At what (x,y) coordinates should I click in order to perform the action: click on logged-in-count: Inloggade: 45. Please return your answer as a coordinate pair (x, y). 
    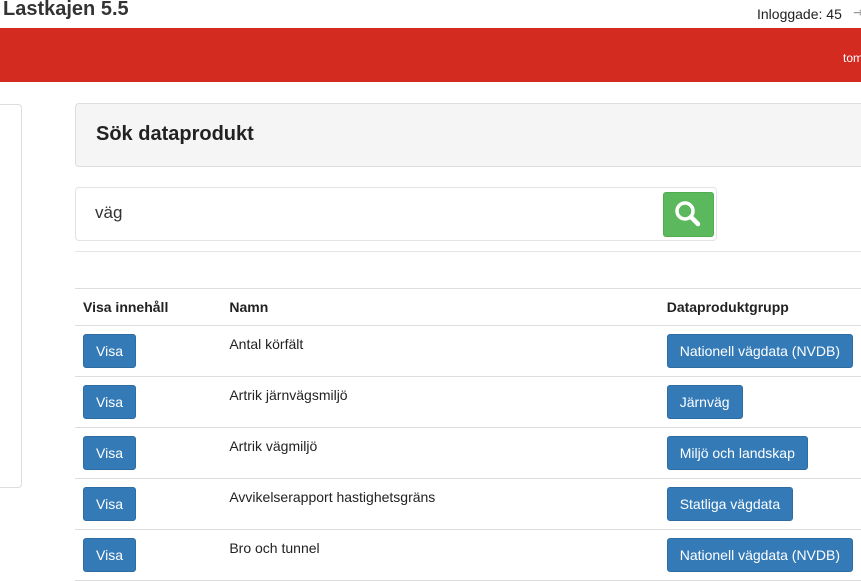
    Looking at the image, I should click on (799, 14).